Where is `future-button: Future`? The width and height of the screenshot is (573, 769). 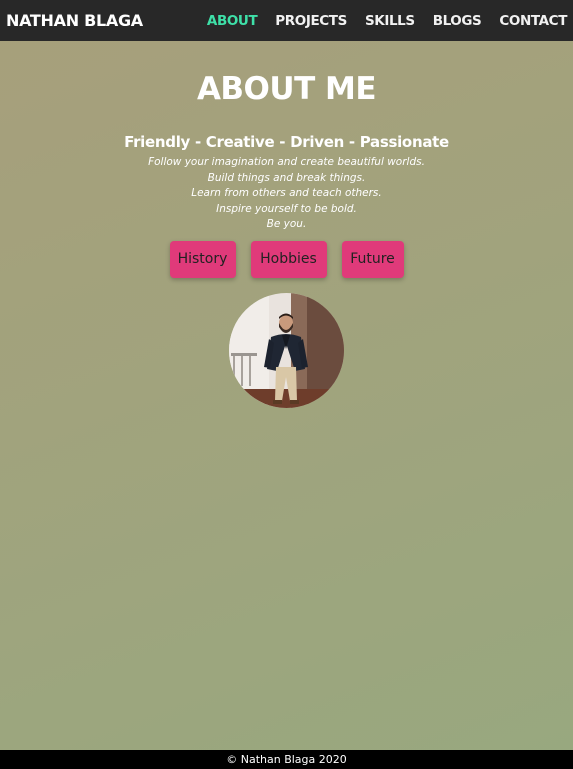 future-button: Future is located at coordinates (372, 259).